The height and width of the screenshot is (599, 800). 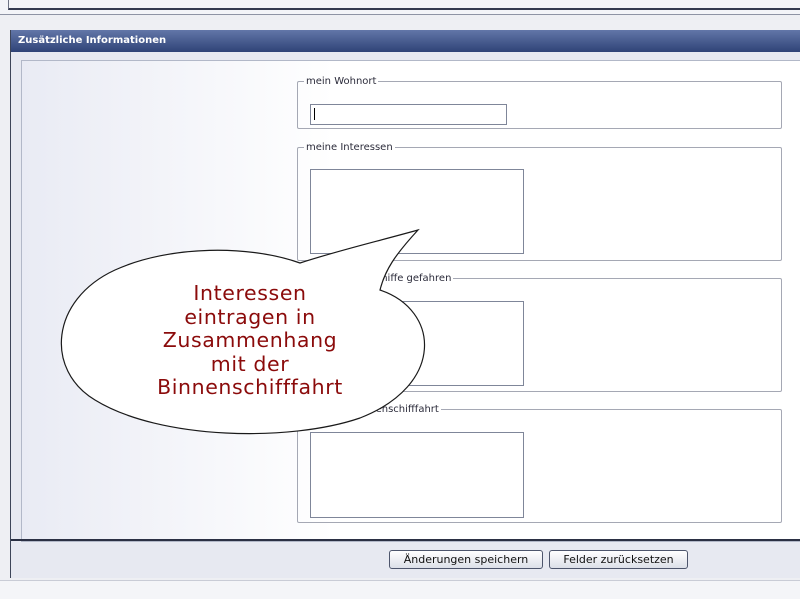 I want to click on callout-line-3: Zusammenhang, so click(x=250, y=340).